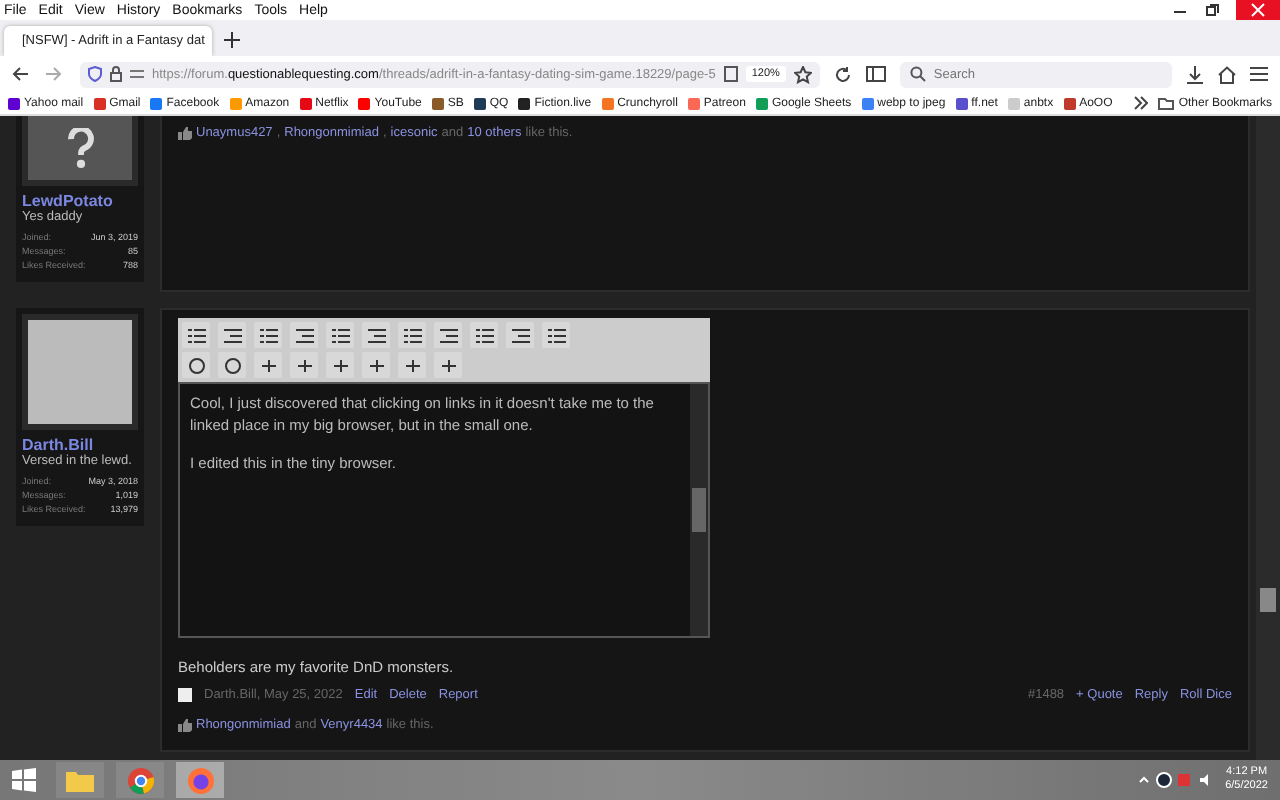 The width and height of the screenshot is (1280, 800). What do you see at coordinates (917, 74) in the screenshot?
I see `search-icon` at bounding box center [917, 74].